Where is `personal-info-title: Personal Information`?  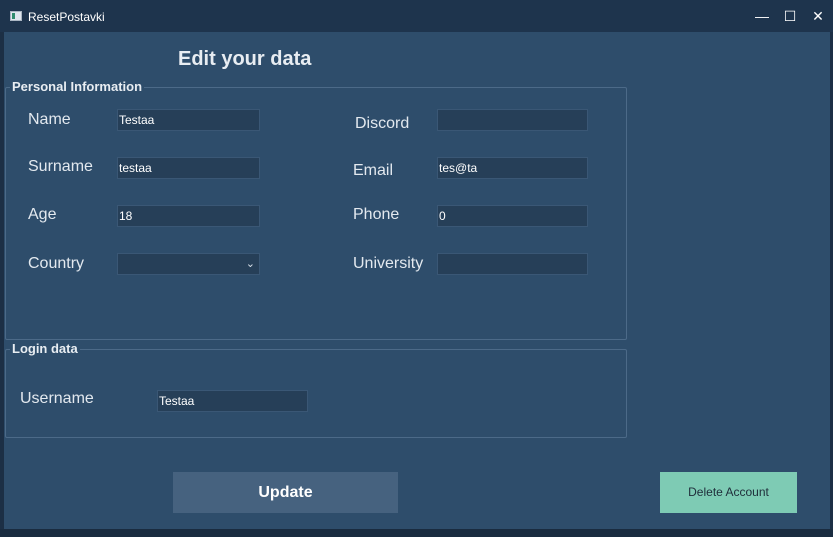 personal-info-title: Personal Information is located at coordinates (77, 86).